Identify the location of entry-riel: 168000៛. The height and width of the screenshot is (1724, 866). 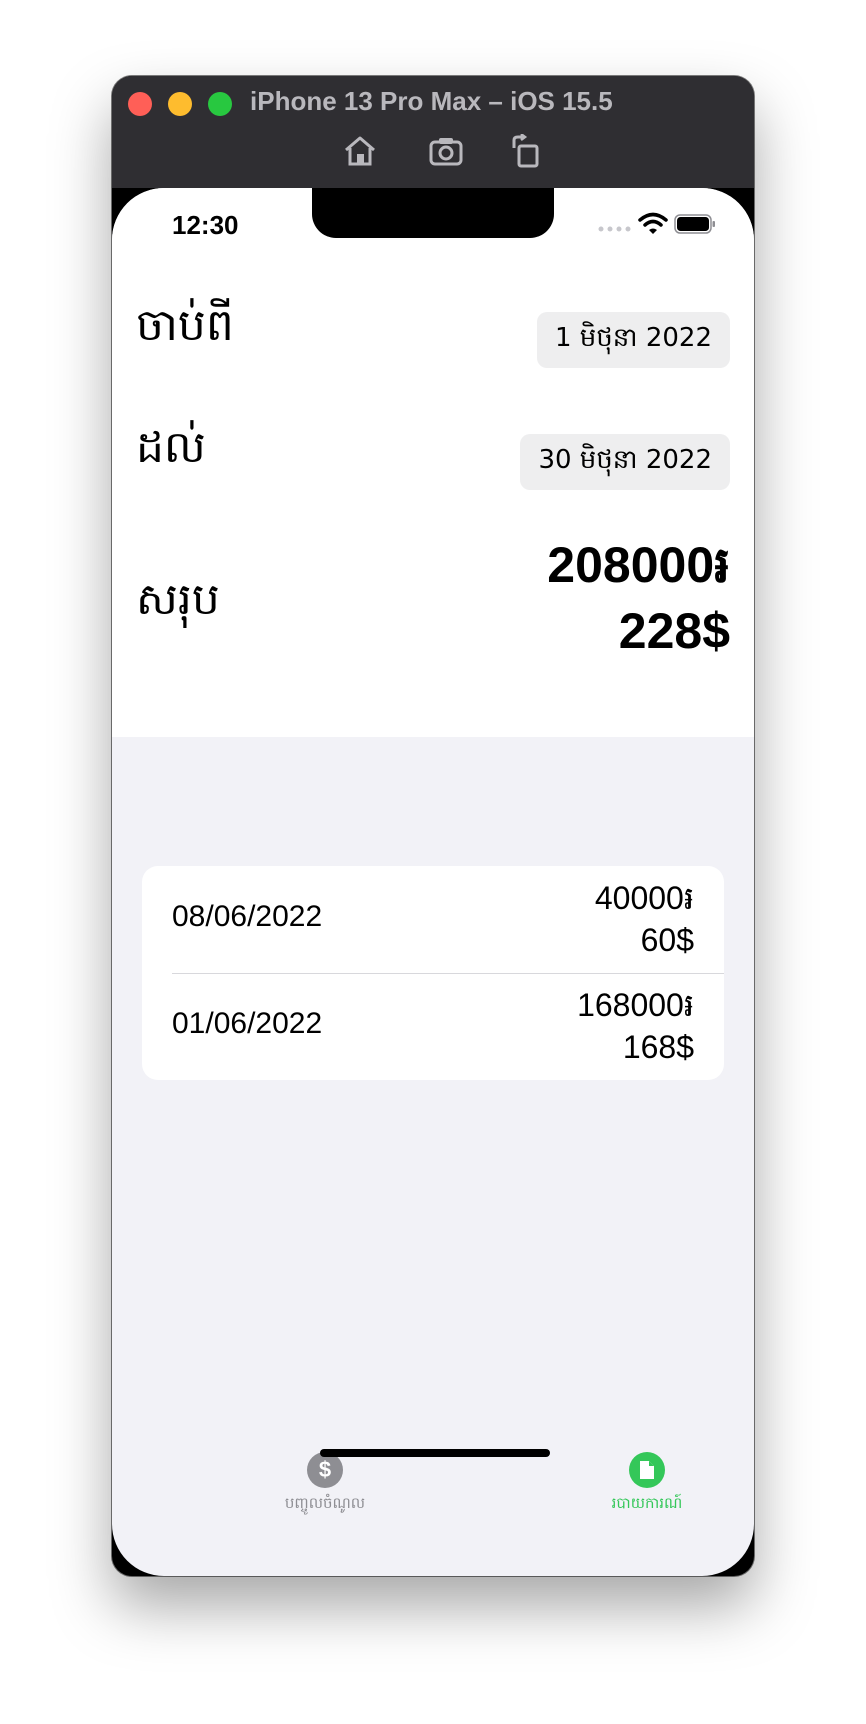
(635, 1005).